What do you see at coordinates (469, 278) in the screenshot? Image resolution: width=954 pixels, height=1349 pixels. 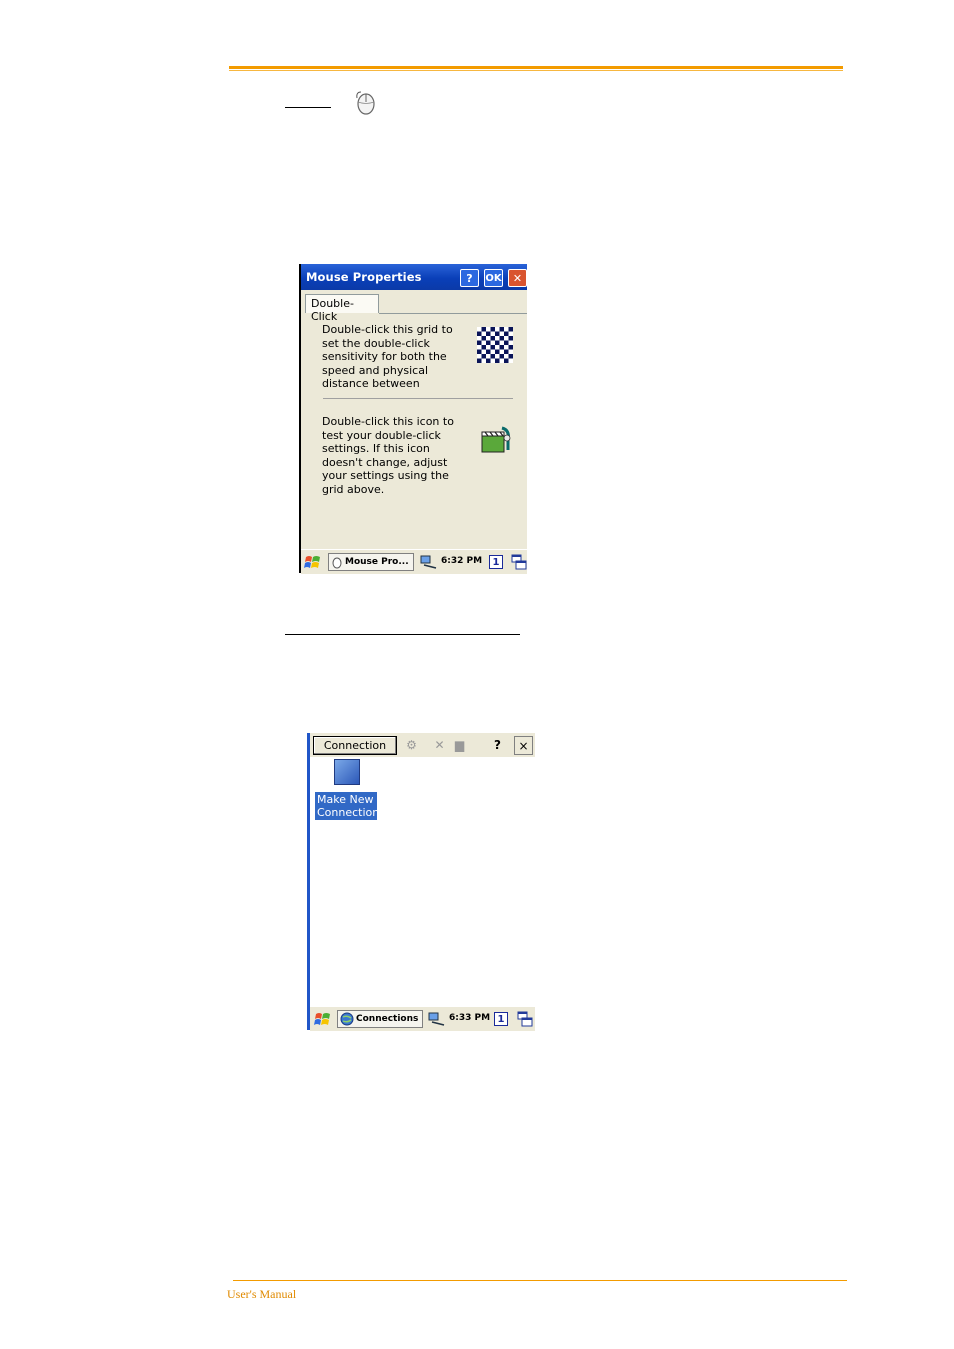 I see `help-button: ?` at bounding box center [469, 278].